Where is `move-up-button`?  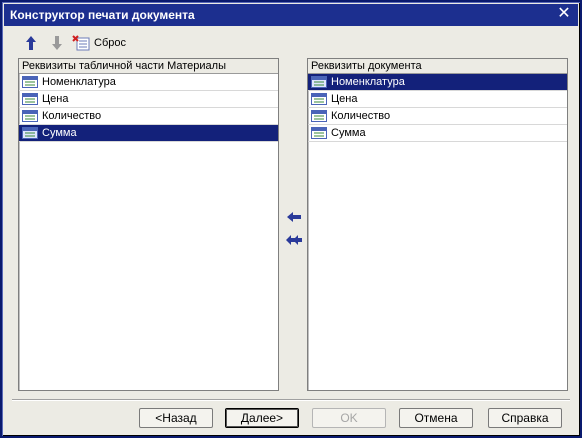
move-up-button is located at coordinates (31, 43).